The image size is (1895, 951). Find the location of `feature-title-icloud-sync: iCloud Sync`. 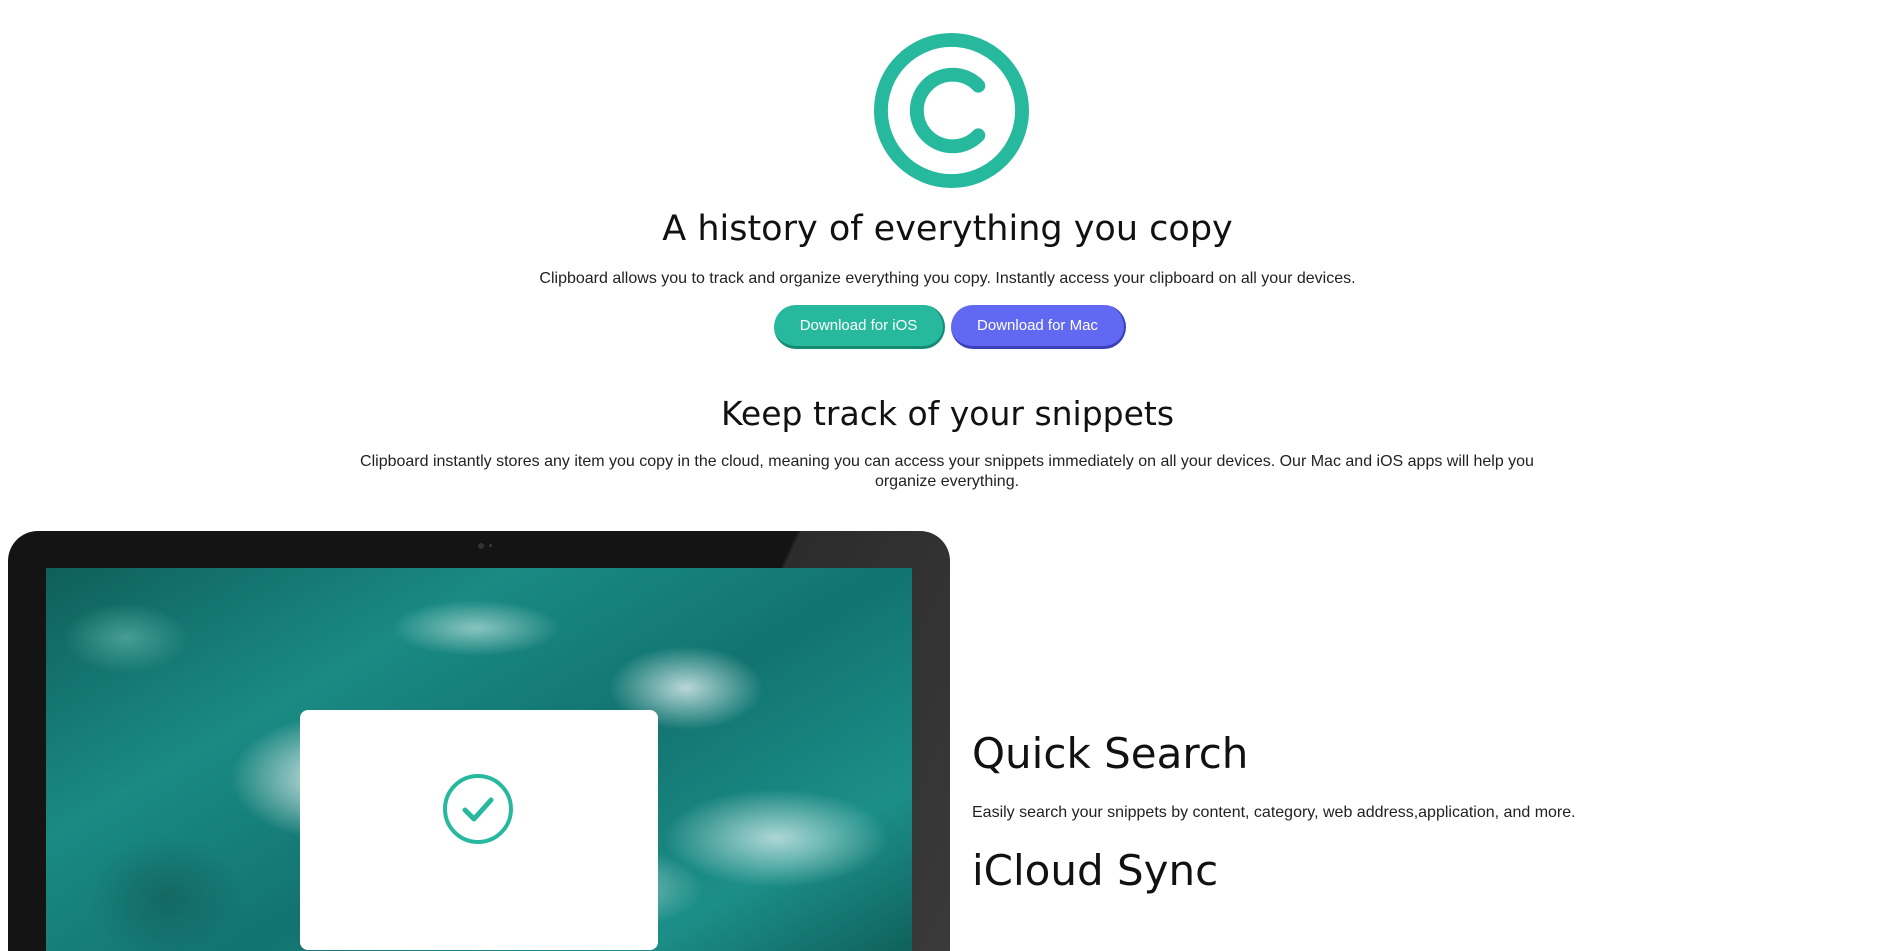

feature-title-icloud-sync: iCloud Sync is located at coordinates (1095, 870).